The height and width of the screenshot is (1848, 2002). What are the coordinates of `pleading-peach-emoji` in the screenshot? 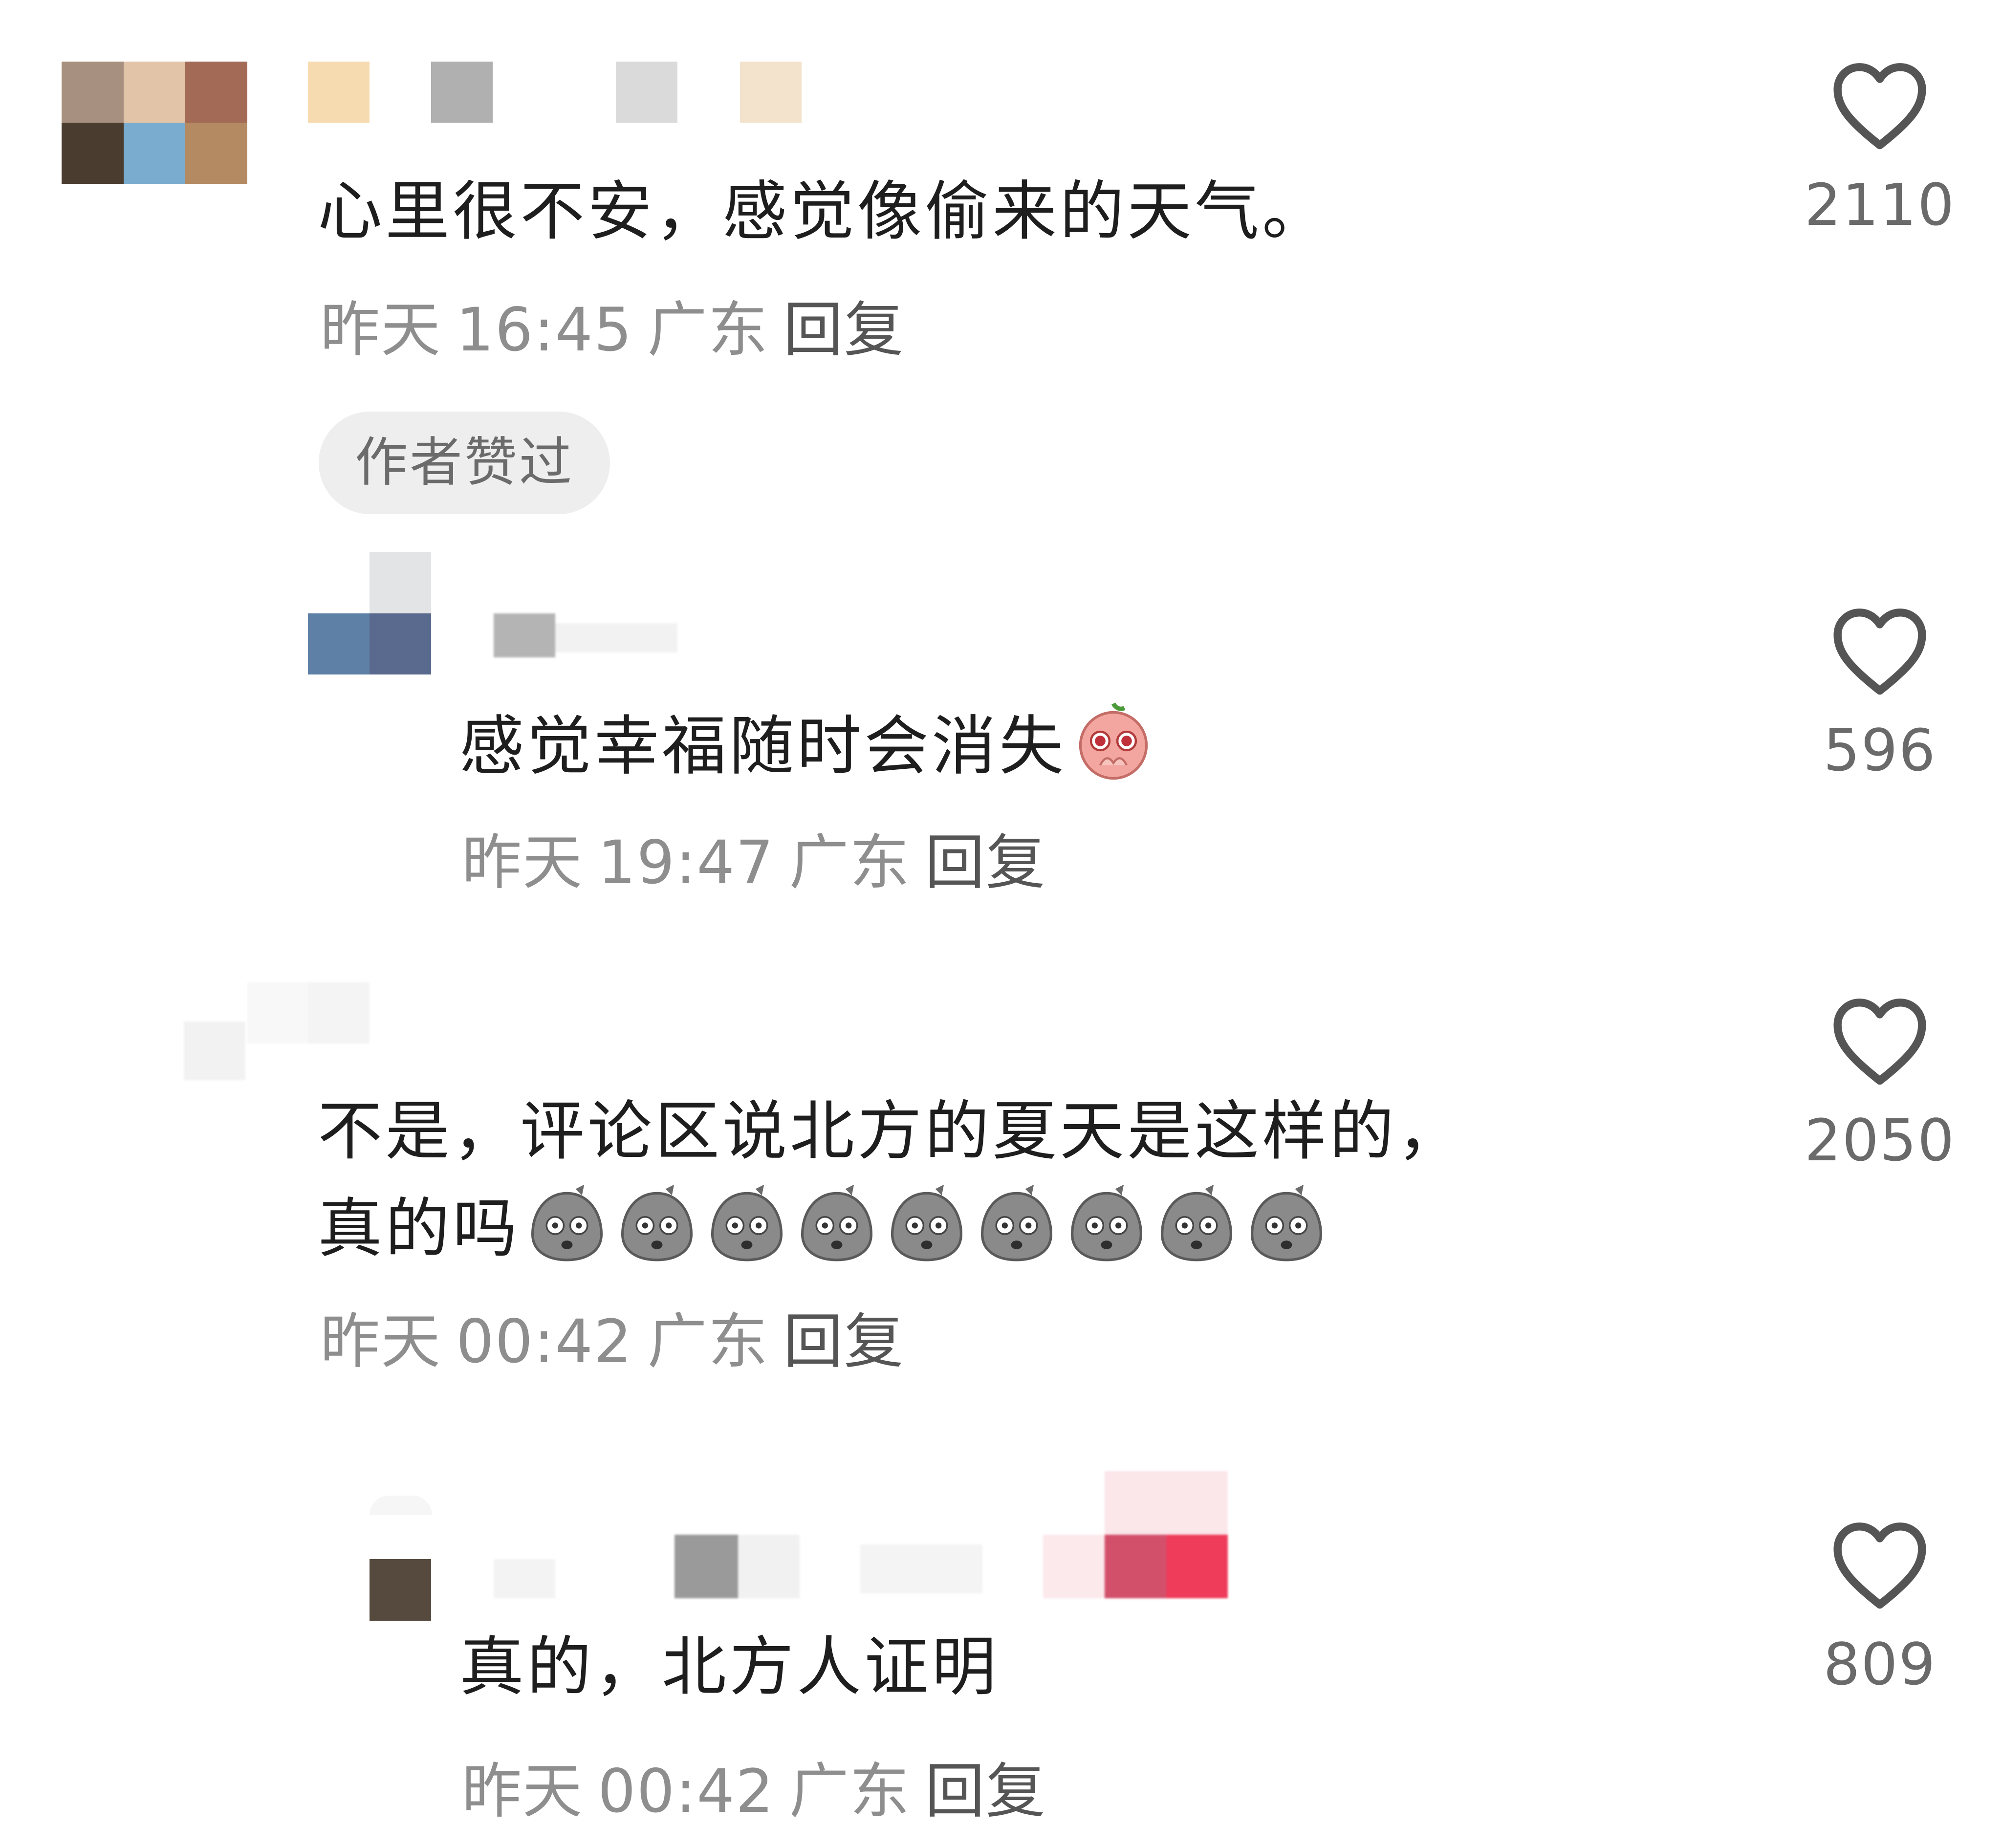 It's located at (1113, 750).